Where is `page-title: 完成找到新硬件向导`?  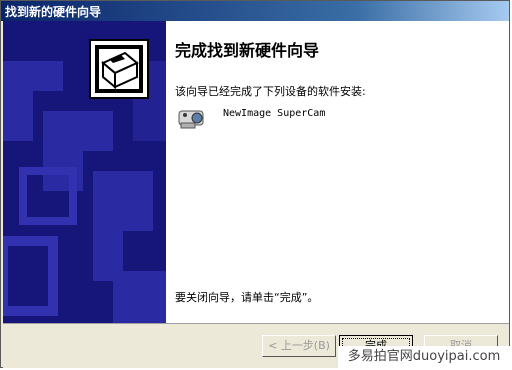
page-title: 完成找到新硬件向导 is located at coordinates (247, 50).